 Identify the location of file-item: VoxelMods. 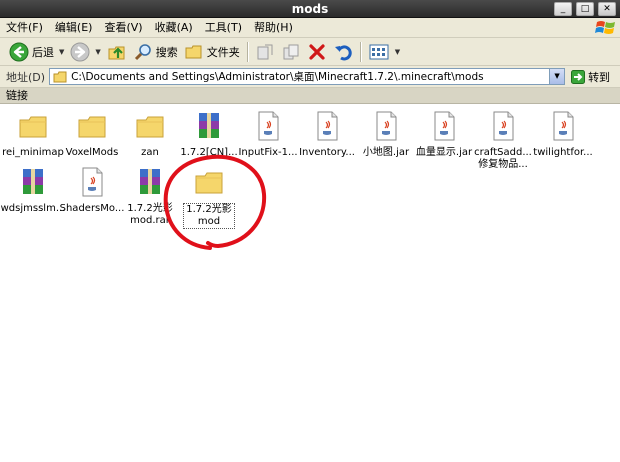
(92, 134).